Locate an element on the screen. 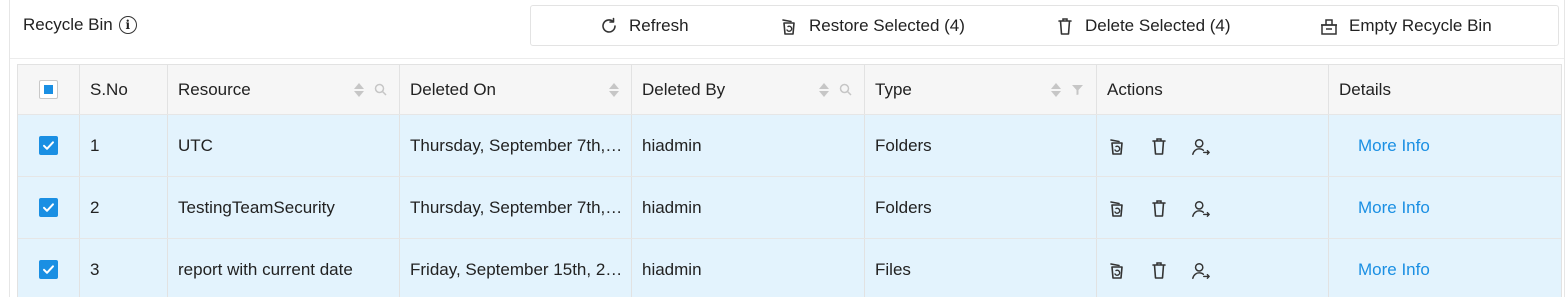 Image resolution: width=1568 pixels, height=297 pixels. column-header-deleted-by: Deleted By is located at coordinates (748, 89).